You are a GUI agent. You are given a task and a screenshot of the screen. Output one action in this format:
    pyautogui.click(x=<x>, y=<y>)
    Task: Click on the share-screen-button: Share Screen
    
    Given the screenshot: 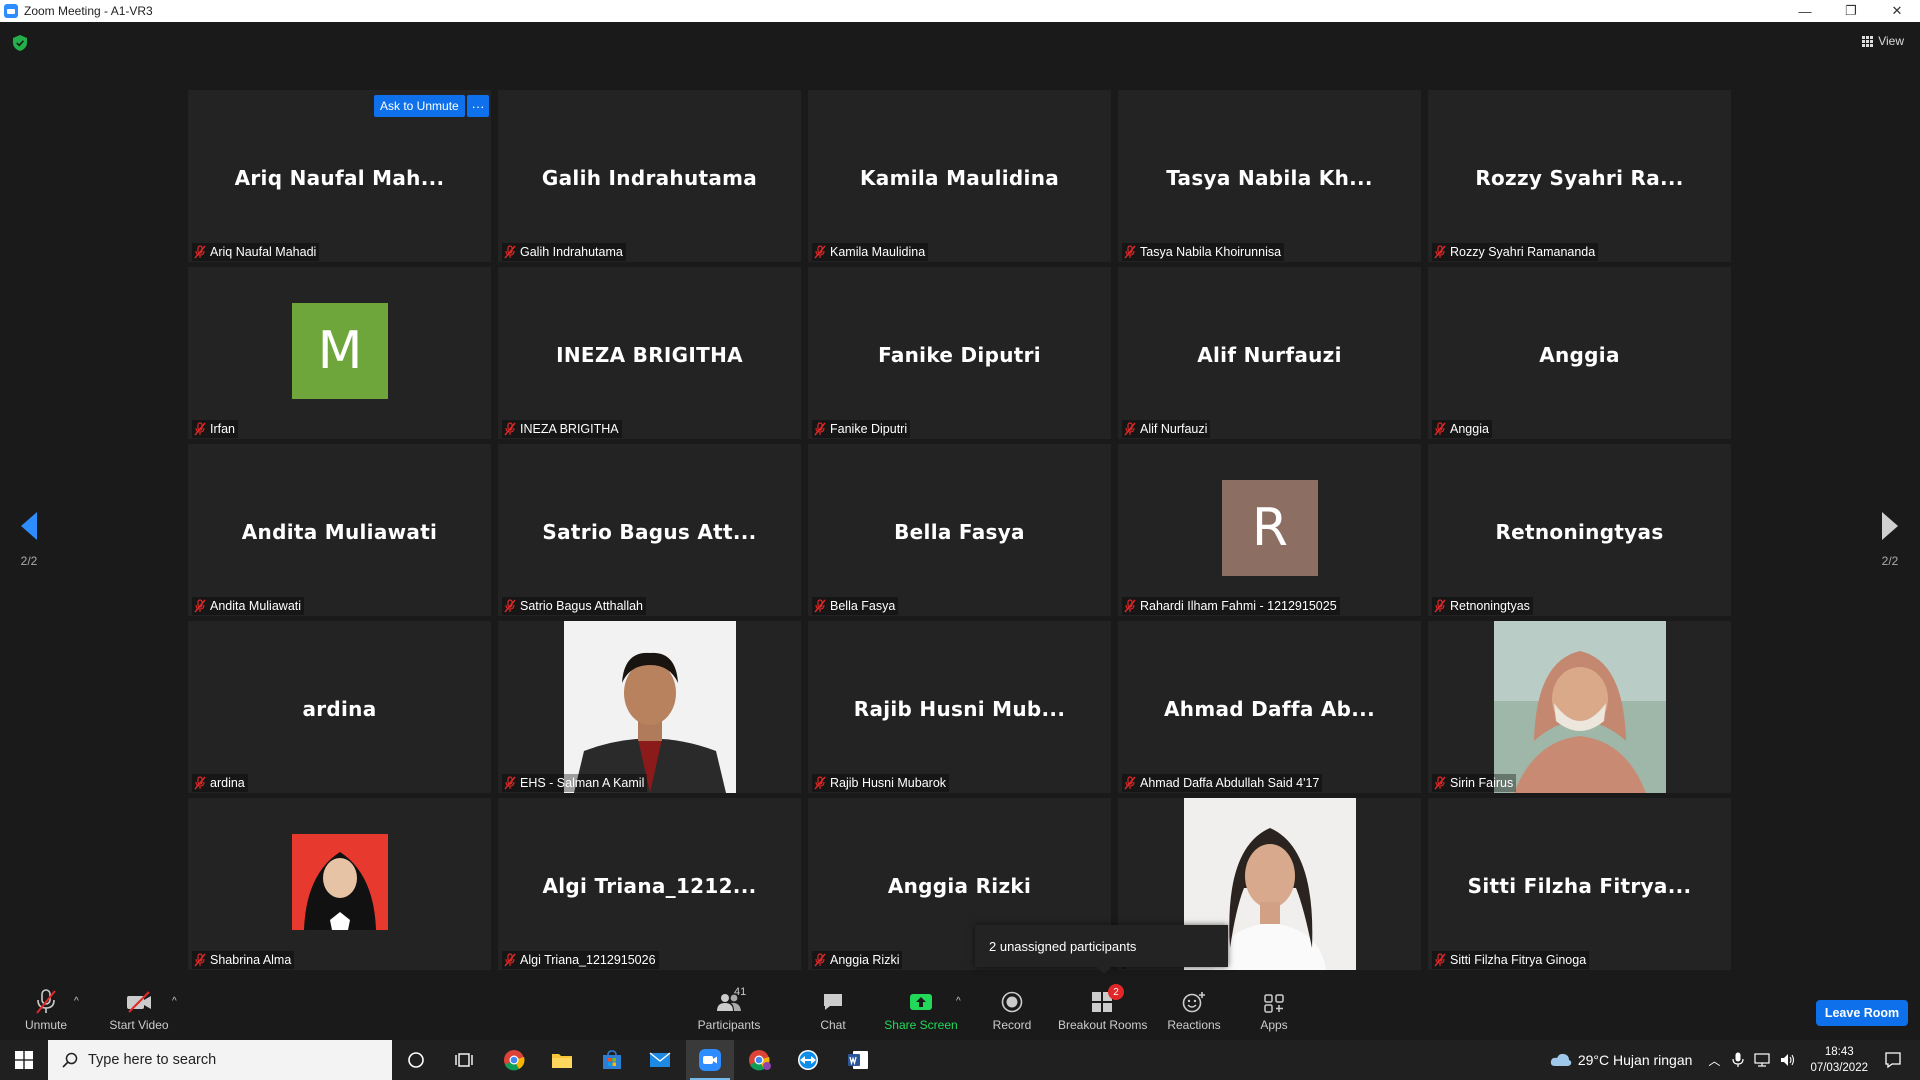 What is the action you would take?
    pyautogui.click(x=921, y=1010)
    